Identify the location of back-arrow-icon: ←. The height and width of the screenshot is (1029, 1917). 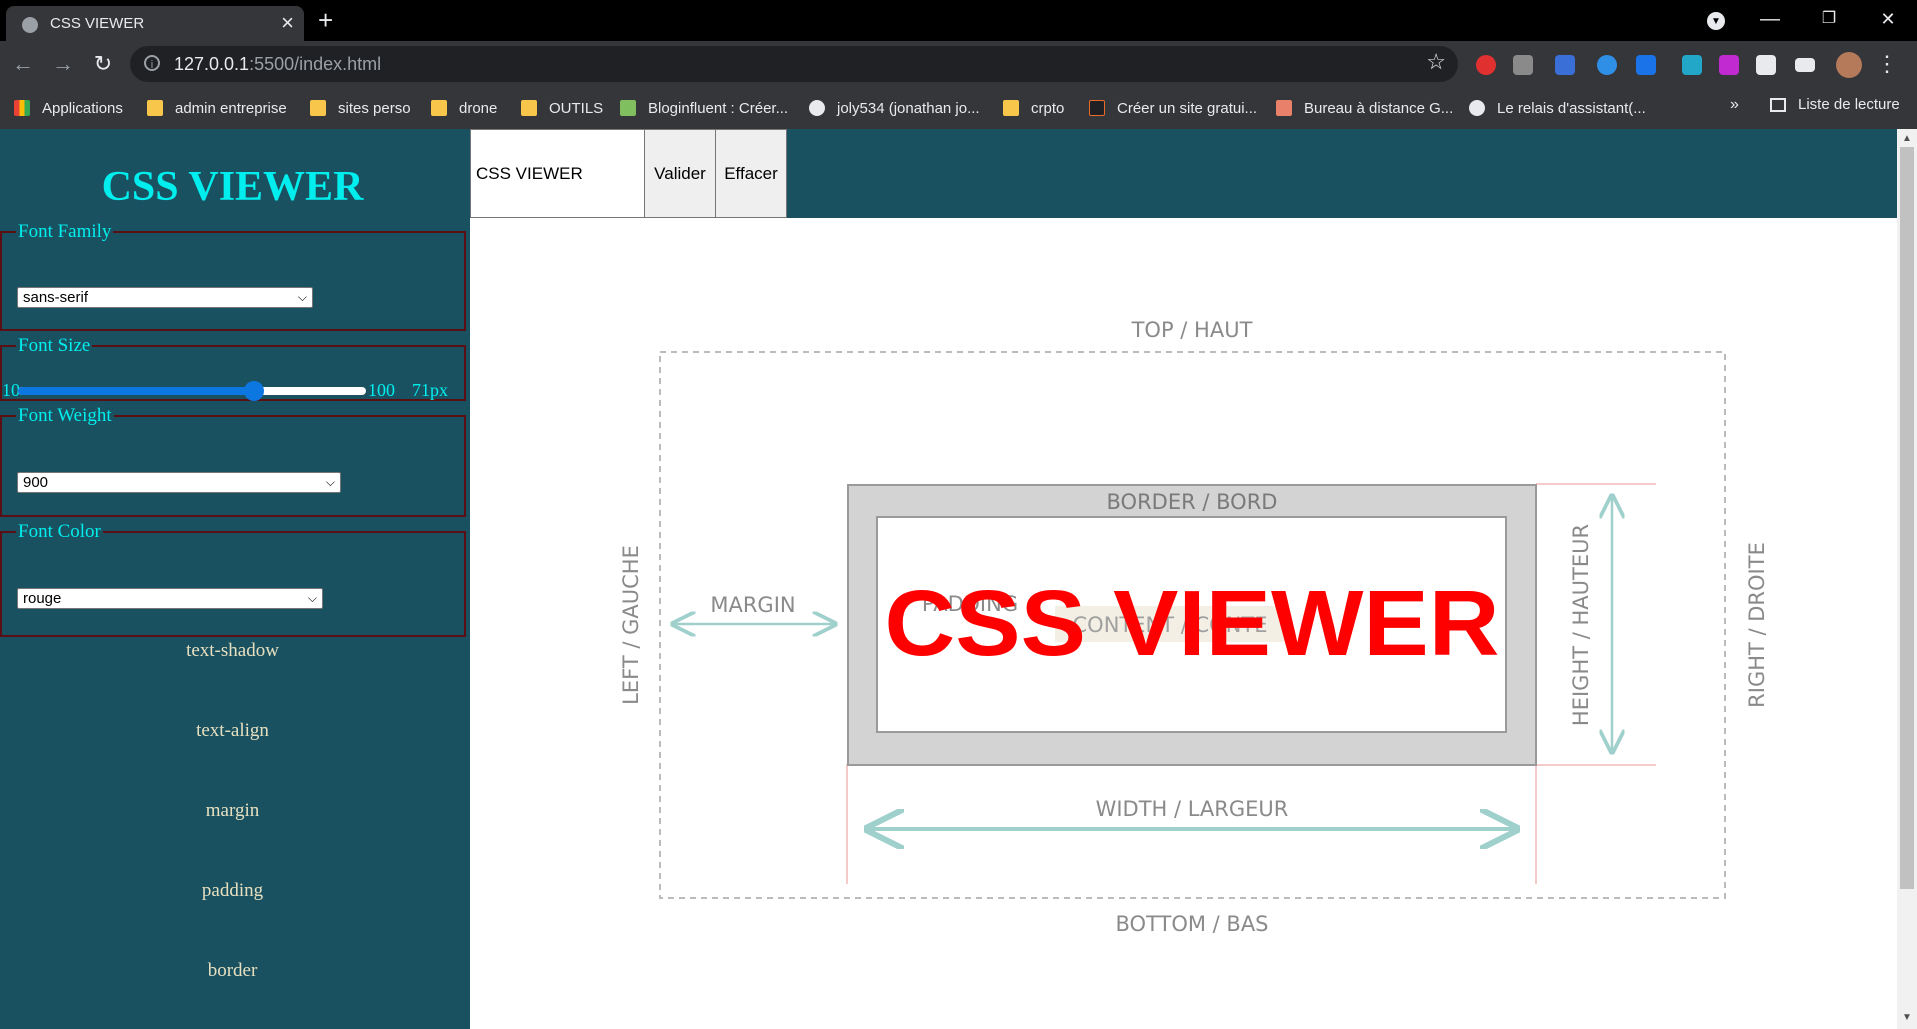
(23, 64).